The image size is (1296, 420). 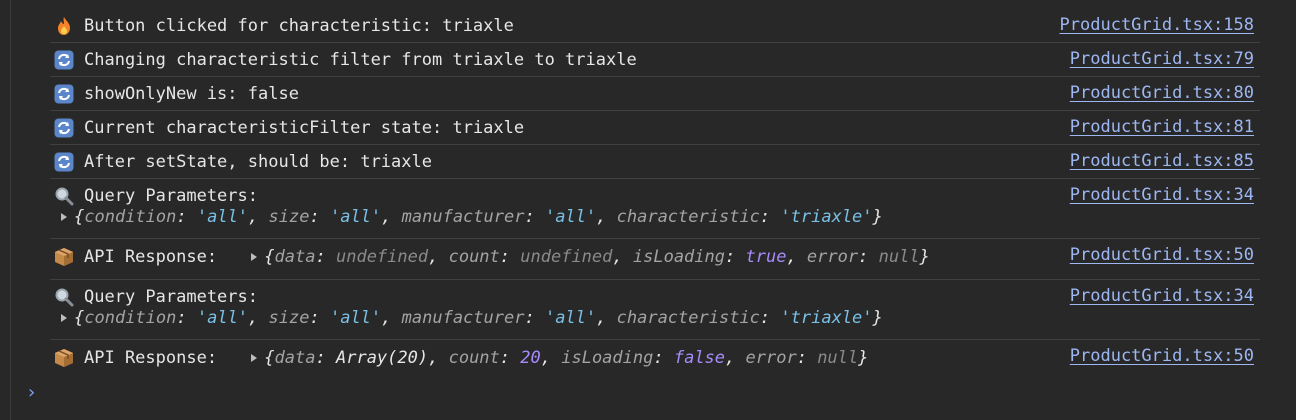 What do you see at coordinates (1162, 59) in the screenshot?
I see `source-link: ProductGrid.tsx:79` at bounding box center [1162, 59].